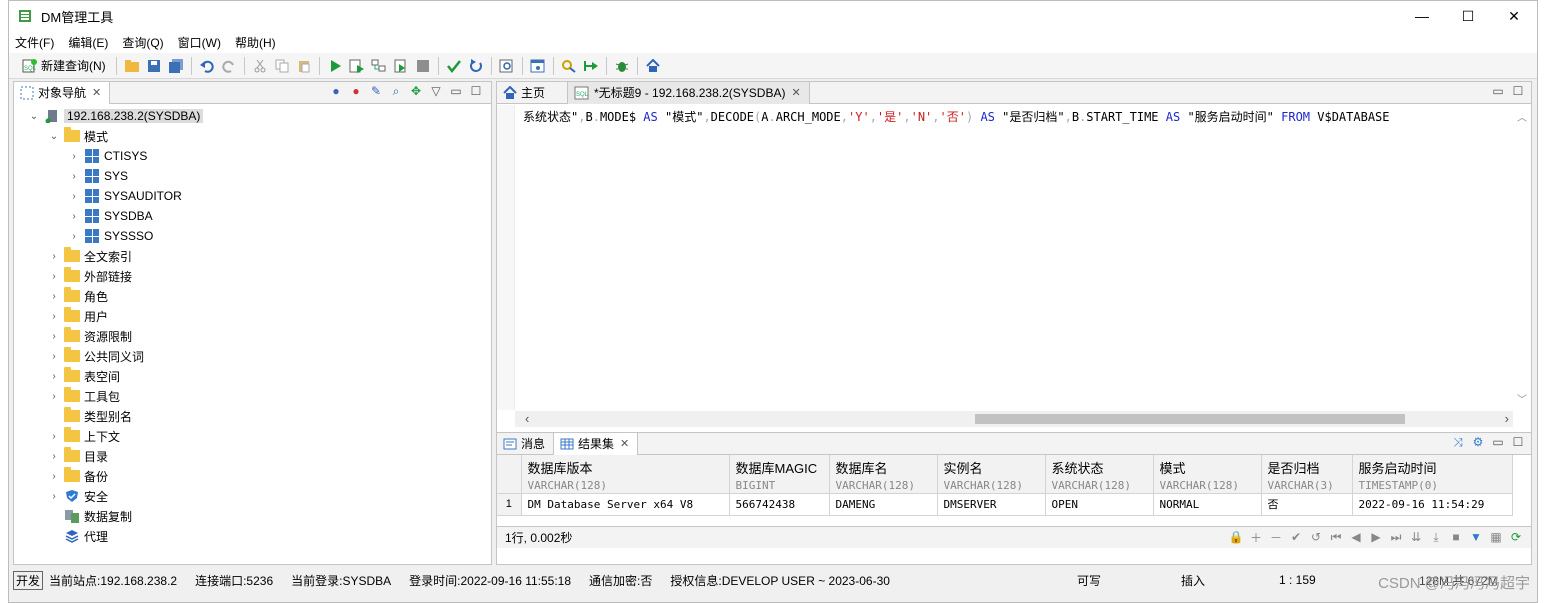 The height and width of the screenshot is (603, 1546). What do you see at coordinates (1458, 442) in the screenshot?
I see `collapse-icon: ⤨` at bounding box center [1458, 442].